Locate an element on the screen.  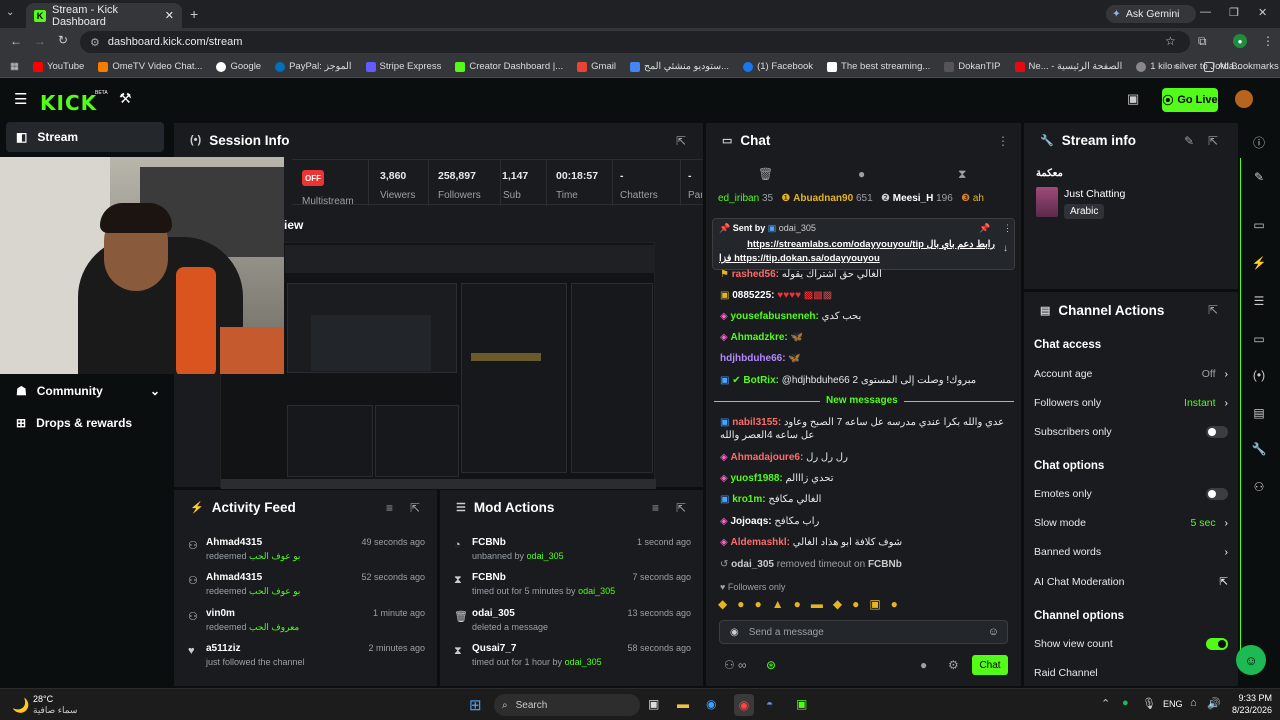
kick-emote-icon: ⊛ is located at coordinates (771, 665).